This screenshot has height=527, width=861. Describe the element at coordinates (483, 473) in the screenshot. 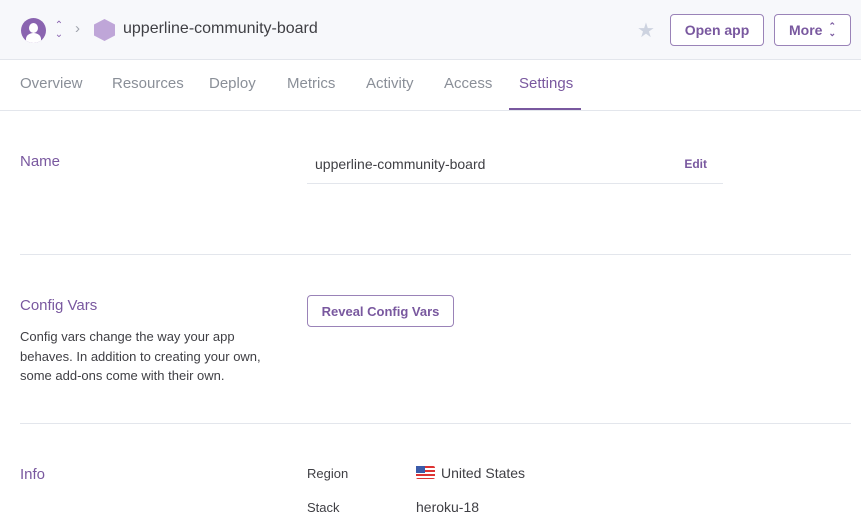

I see `region-text: United States` at that location.